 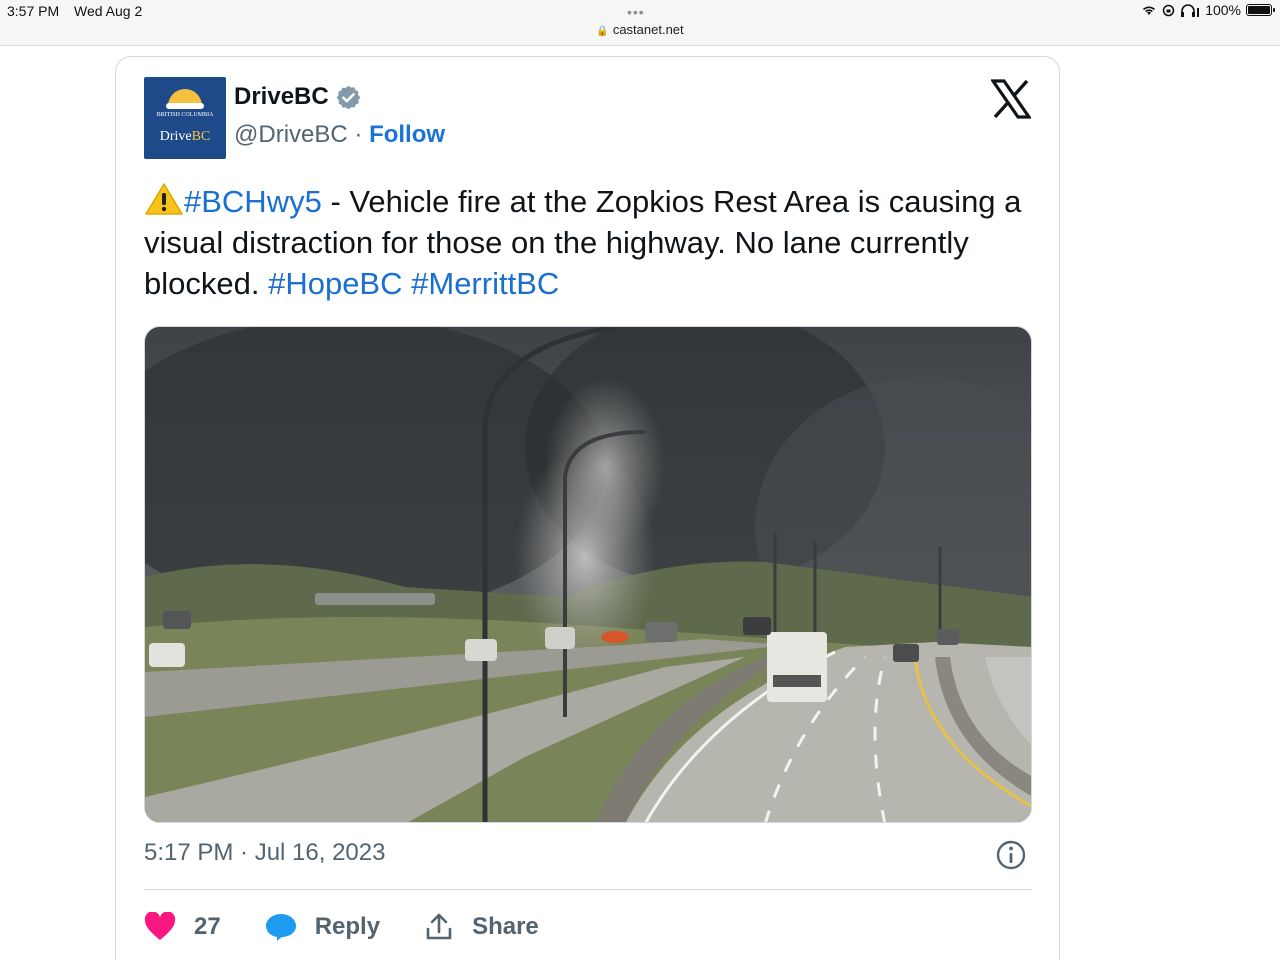 What do you see at coordinates (602, 31) in the screenshot?
I see `lock-icon: 🔒` at bounding box center [602, 31].